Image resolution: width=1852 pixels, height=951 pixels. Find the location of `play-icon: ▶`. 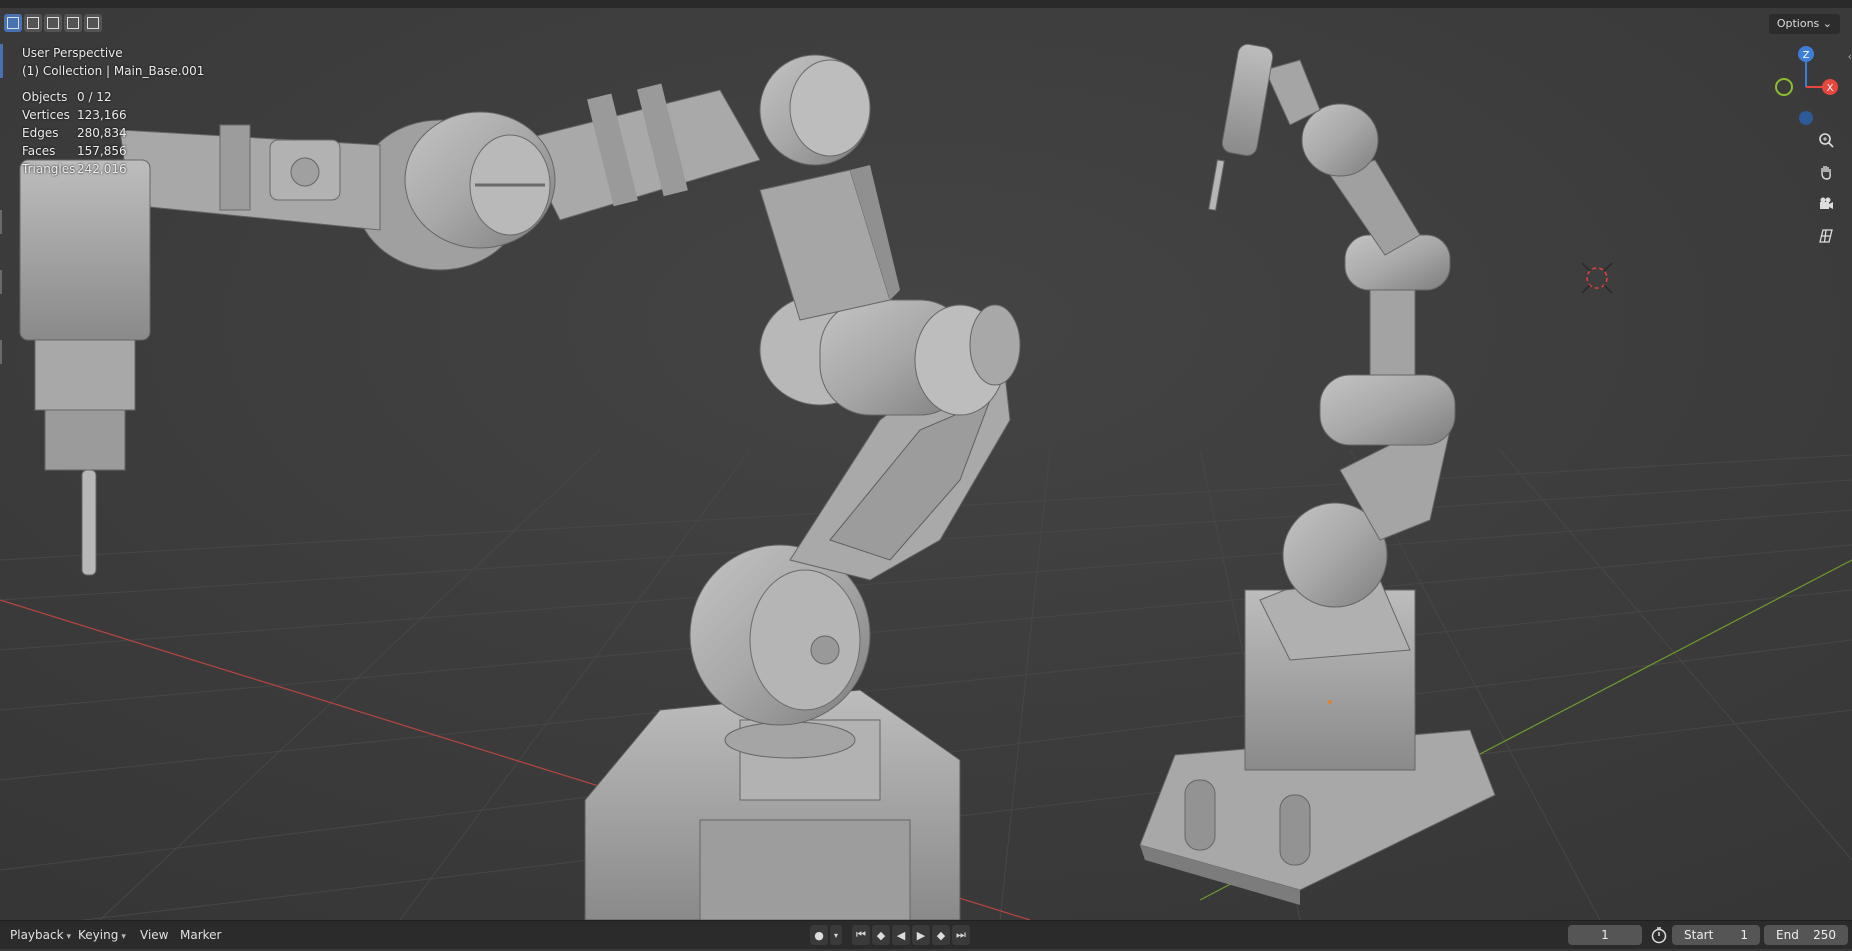

play-icon: ▶ is located at coordinates (921, 935).